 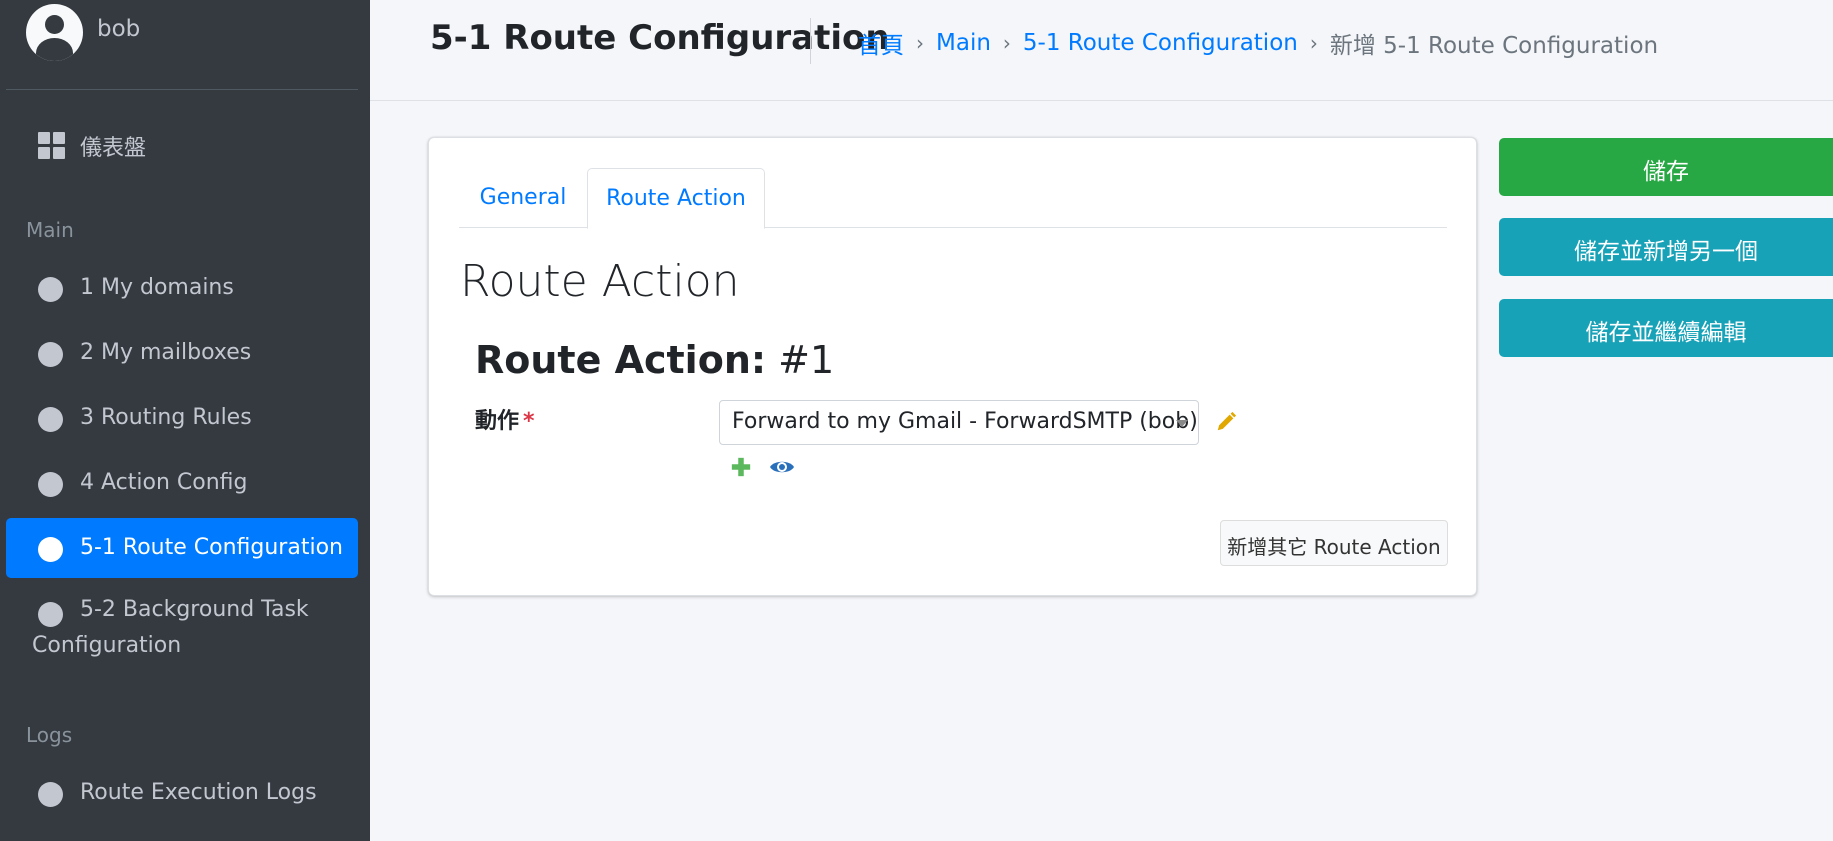 What do you see at coordinates (50, 230) in the screenshot?
I see `nav-header-main: Main` at bounding box center [50, 230].